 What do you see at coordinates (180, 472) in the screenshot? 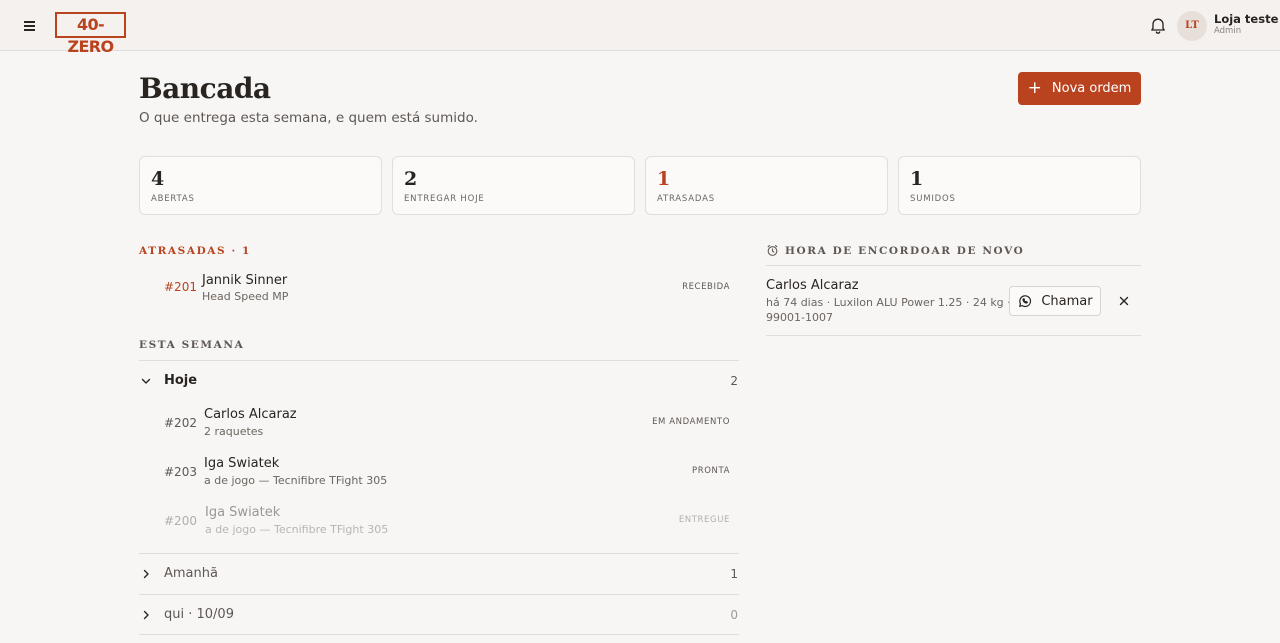
I see `order-id: #203` at bounding box center [180, 472].